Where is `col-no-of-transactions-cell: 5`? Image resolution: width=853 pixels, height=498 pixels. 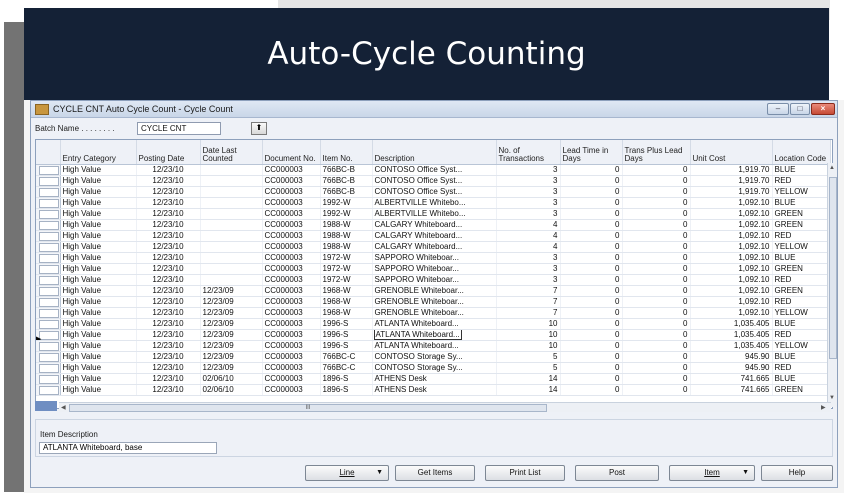
col-no-of-transactions-cell: 5 is located at coordinates (528, 357).